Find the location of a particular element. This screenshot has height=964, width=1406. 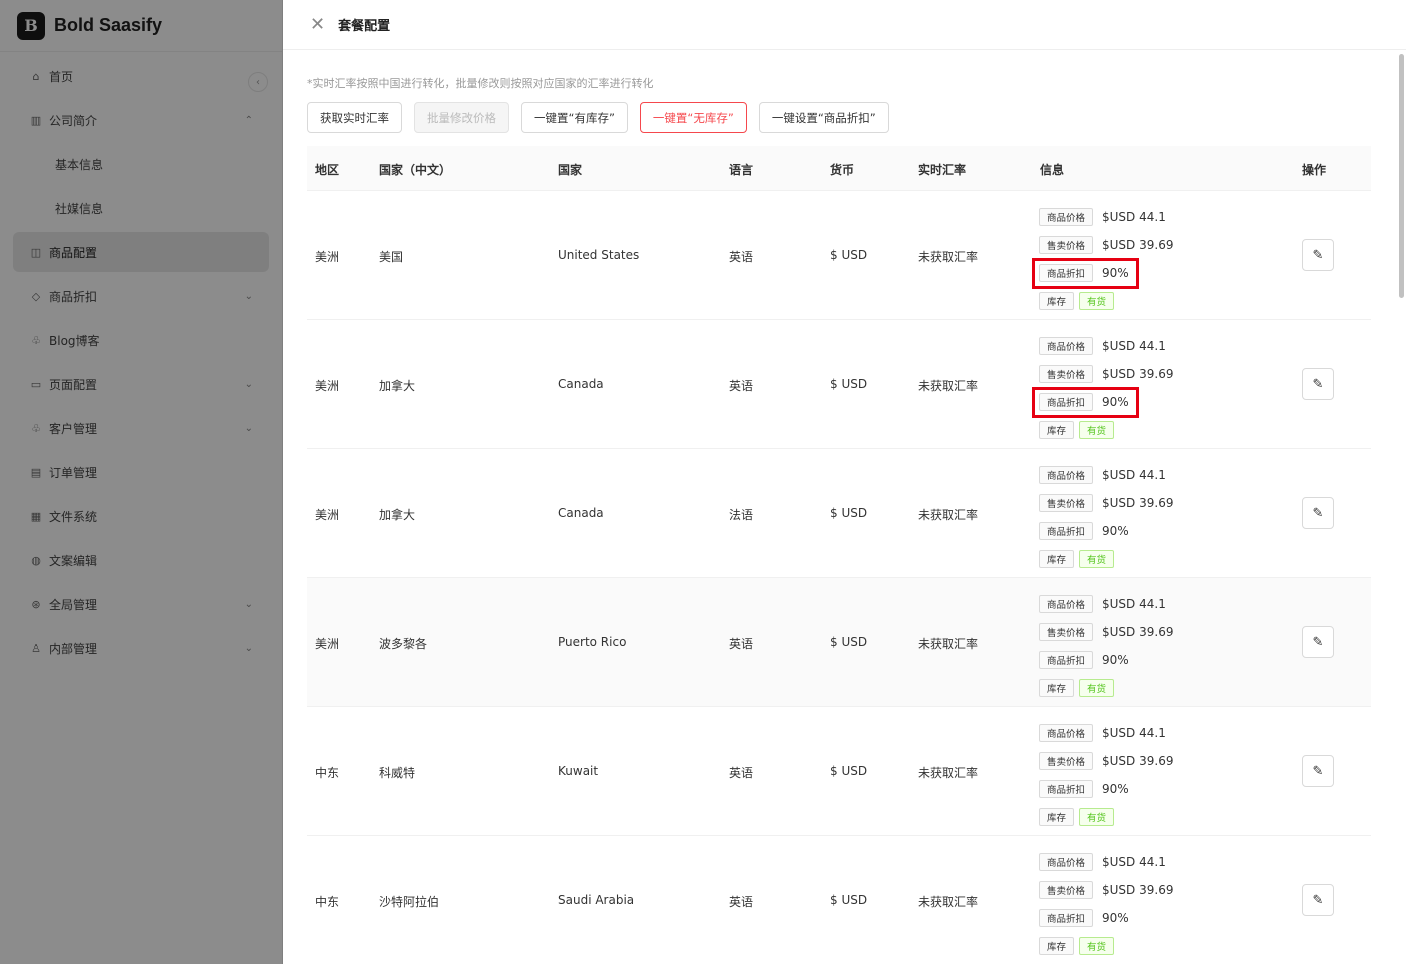

header-currency: 货币 is located at coordinates (842, 170).